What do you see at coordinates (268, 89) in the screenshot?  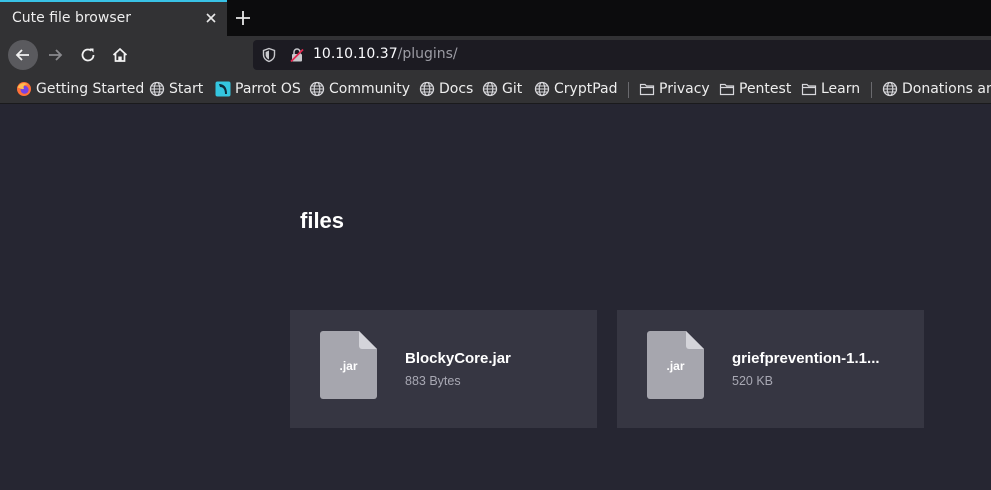 I see `bookmark-label: Parrot OS` at bounding box center [268, 89].